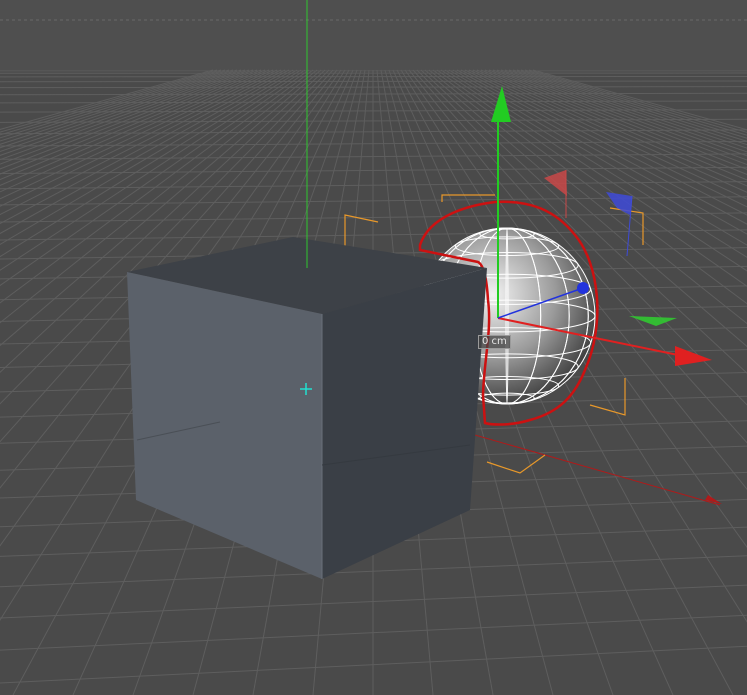 Image resolution: width=747 pixels, height=695 pixels. Describe the element at coordinates (373, 35) in the screenshot. I see `sky-region` at that location.